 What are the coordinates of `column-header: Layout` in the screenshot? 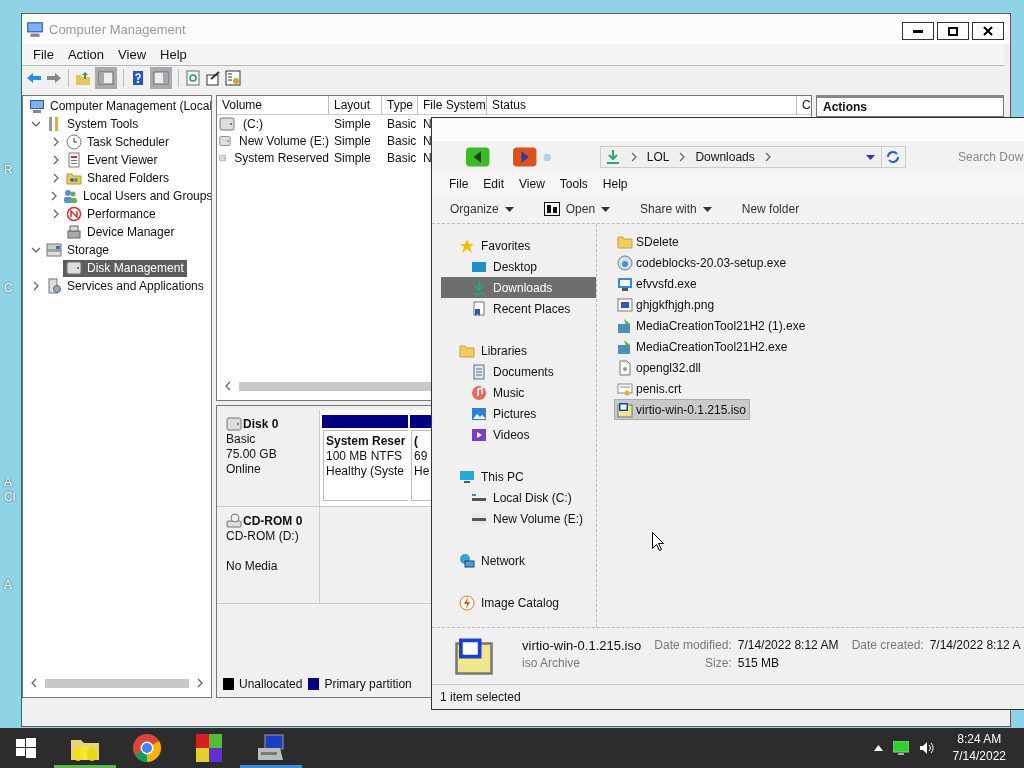 It's located at (355, 105).